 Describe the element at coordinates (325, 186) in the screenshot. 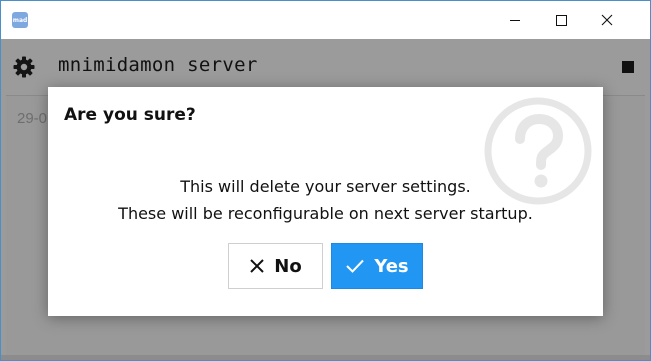

I see `dialog-message-line-1: This will delete your server settings.` at that location.